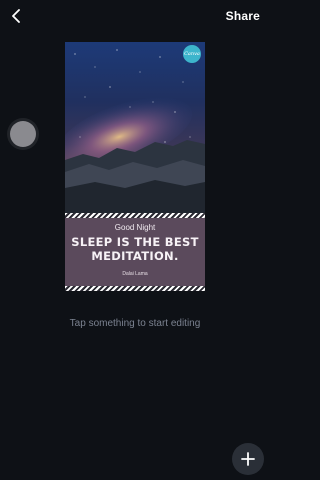 The image size is (320, 480). What do you see at coordinates (135, 323) in the screenshot?
I see `editing-hint: Tap something to start editing` at bounding box center [135, 323].